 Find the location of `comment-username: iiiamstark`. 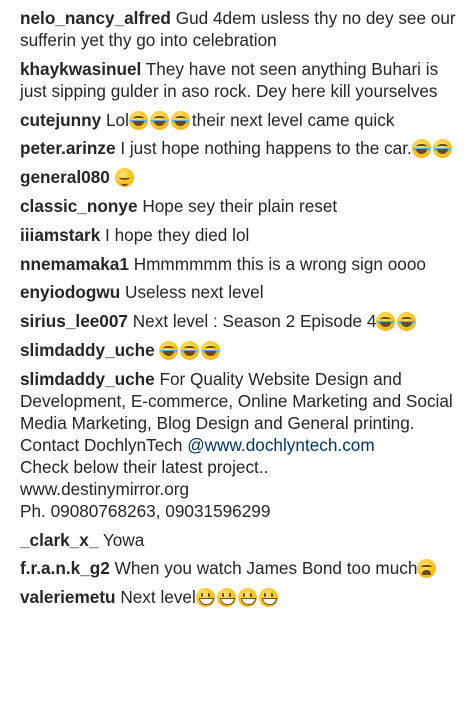

comment-username: iiiamstark is located at coordinates (60, 235).